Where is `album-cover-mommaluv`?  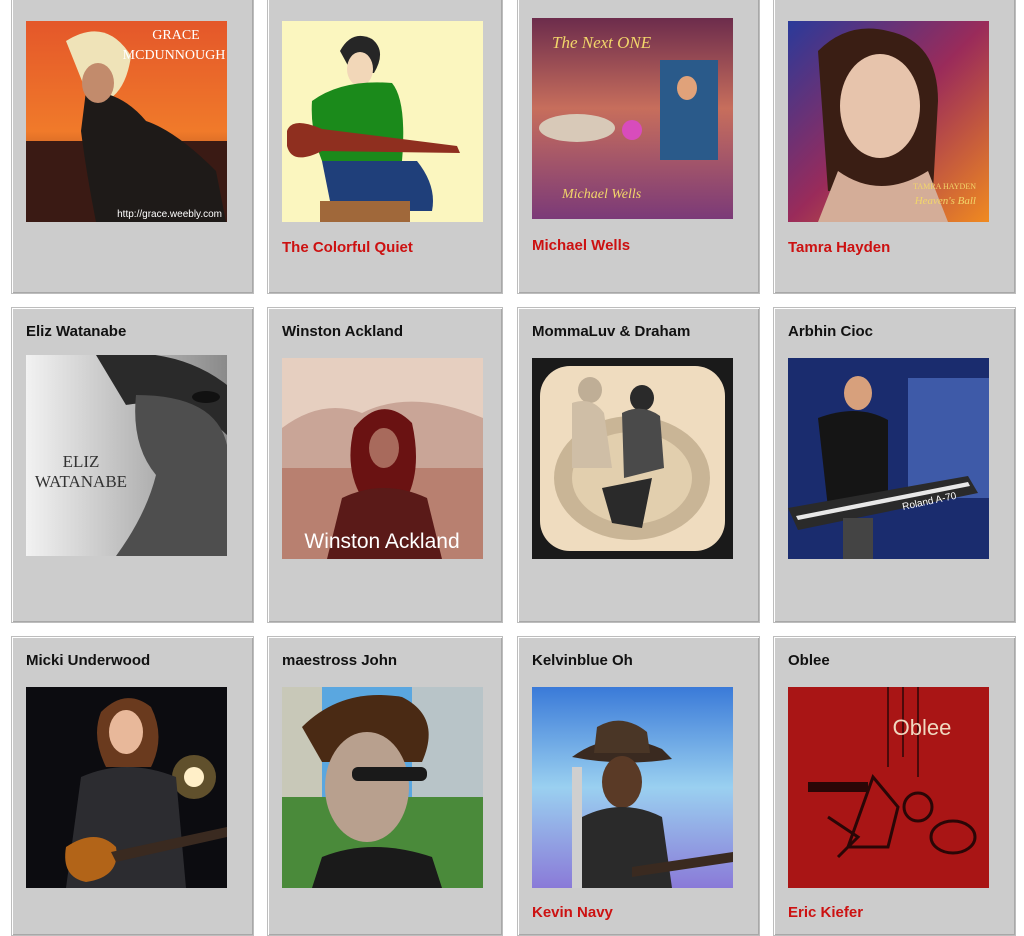 album-cover-mommaluv is located at coordinates (632, 458).